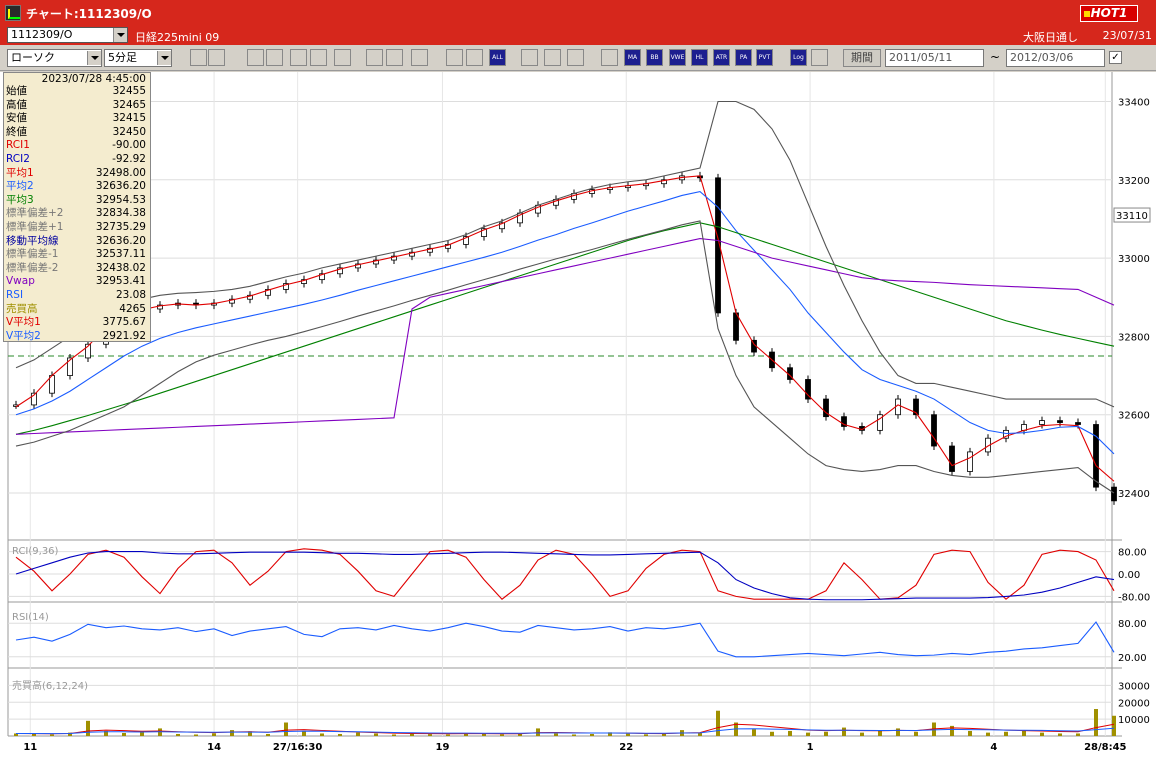 The image size is (1156, 760). Describe the element at coordinates (13, 13) in the screenshot. I see `app-chart-icon` at that location.